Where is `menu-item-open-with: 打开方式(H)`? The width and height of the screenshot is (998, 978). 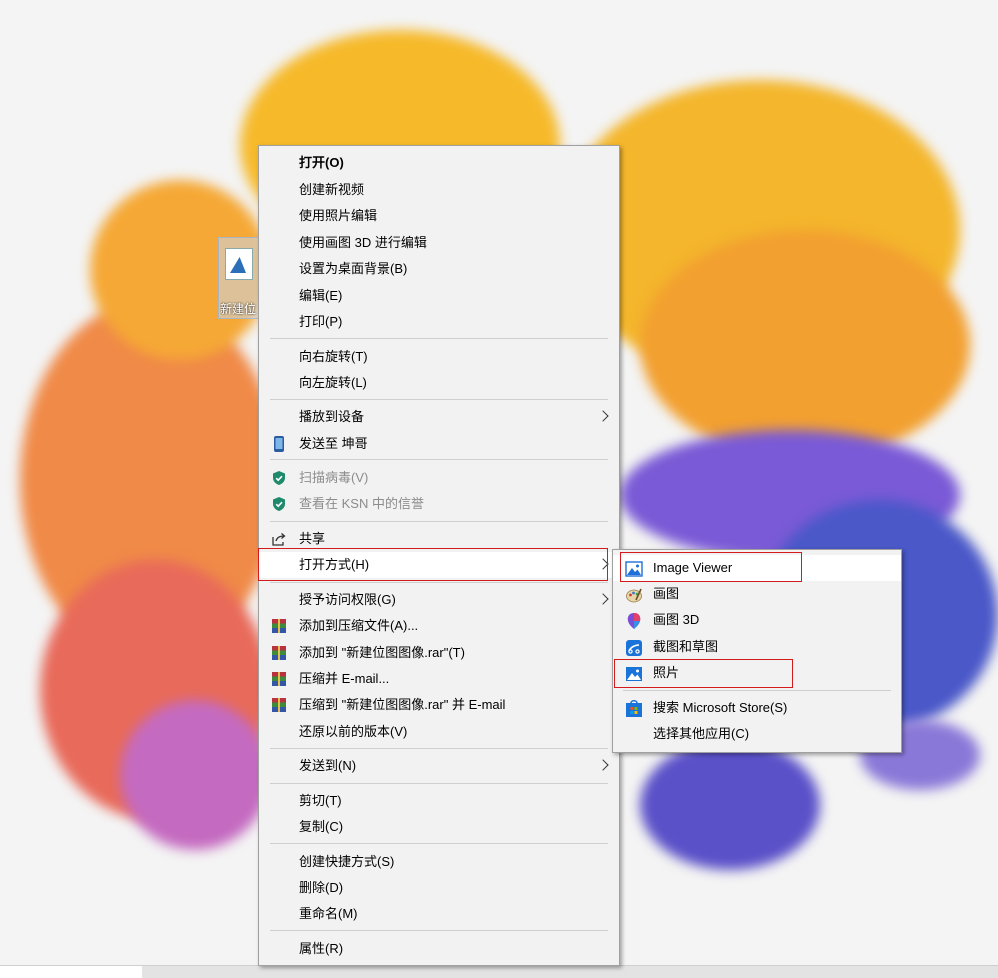 menu-item-open-with: 打开方式(H) is located at coordinates (439, 565).